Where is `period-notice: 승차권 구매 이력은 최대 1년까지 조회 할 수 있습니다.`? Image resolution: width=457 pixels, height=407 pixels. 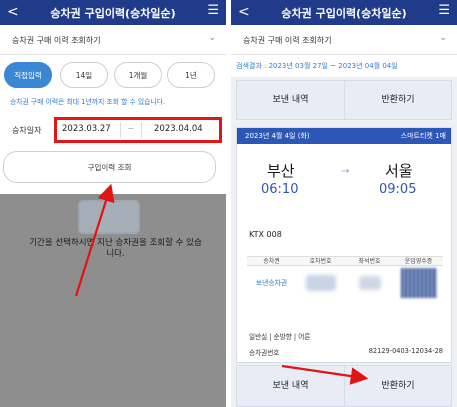
period-notice: 승차권 구매 이력은 최대 1년까지 조회 할 수 있습니다. is located at coordinates (88, 102).